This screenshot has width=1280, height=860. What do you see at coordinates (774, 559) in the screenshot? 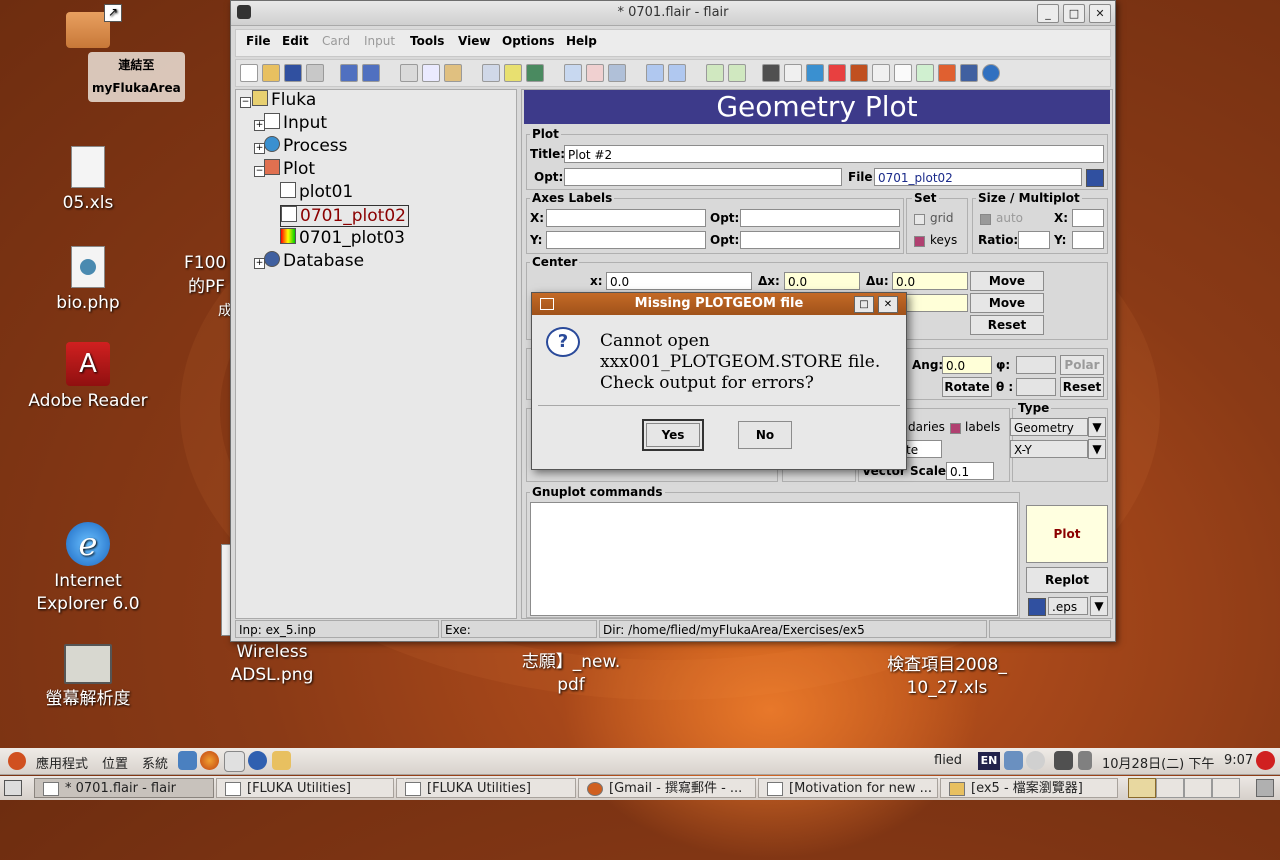
I see `gnuplot-commands-textarea` at bounding box center [774, 559].